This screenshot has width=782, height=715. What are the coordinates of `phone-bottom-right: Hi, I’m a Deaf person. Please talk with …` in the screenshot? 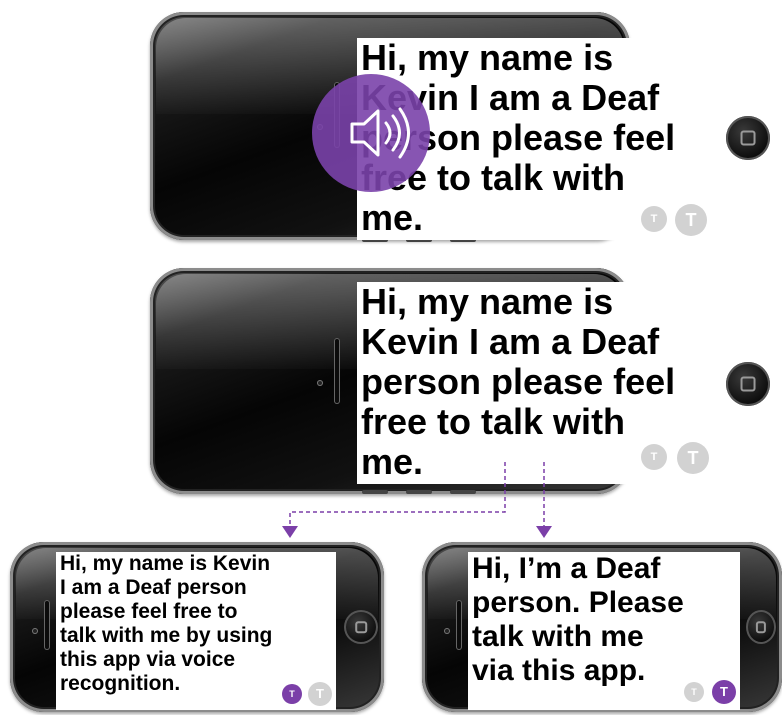 It's located at (602, 627).